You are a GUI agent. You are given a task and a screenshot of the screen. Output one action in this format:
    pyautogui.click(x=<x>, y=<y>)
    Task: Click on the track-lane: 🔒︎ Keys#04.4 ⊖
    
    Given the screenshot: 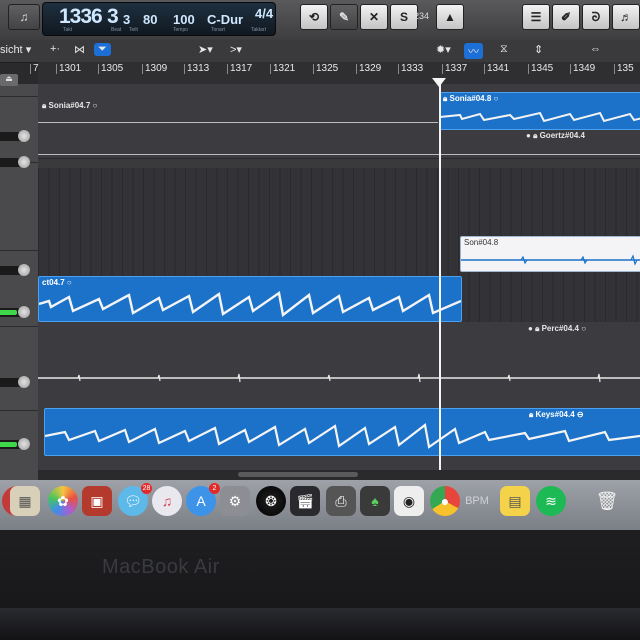 What is the action you would take?
    pyautogui.click(x=339, y=439)
    